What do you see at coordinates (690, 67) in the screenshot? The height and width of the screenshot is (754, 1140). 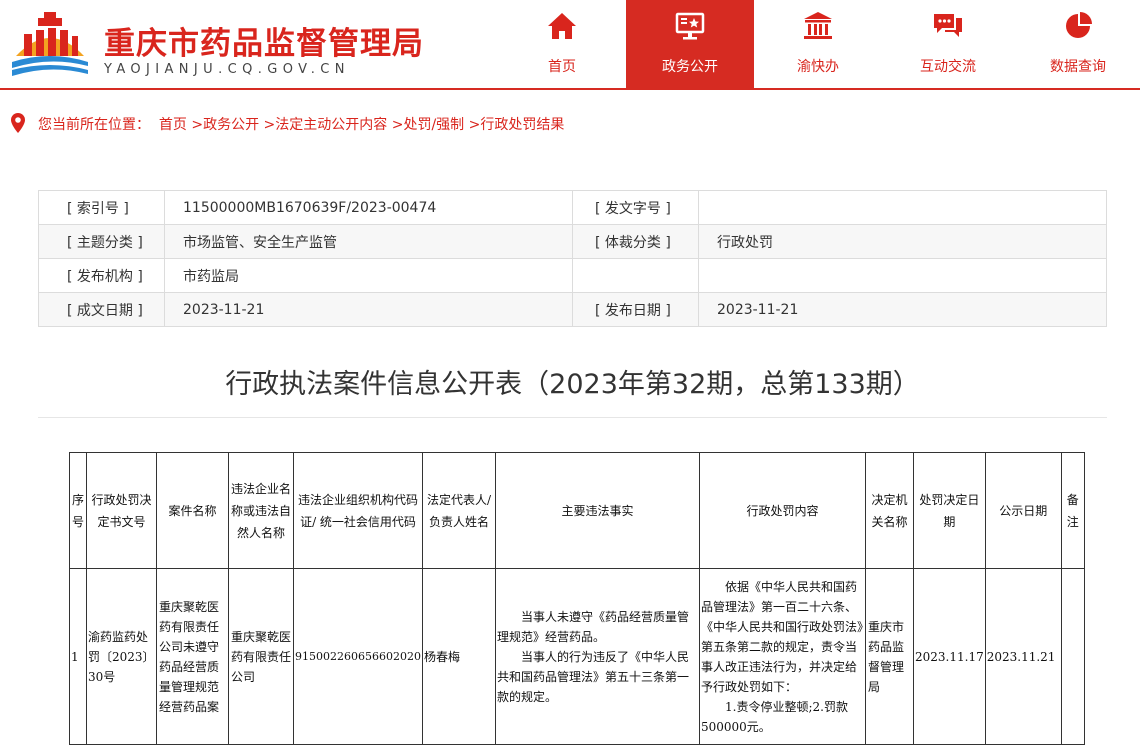 I see `nav-government-affairs-label: 政务公开` at bounding box center [690, 67].